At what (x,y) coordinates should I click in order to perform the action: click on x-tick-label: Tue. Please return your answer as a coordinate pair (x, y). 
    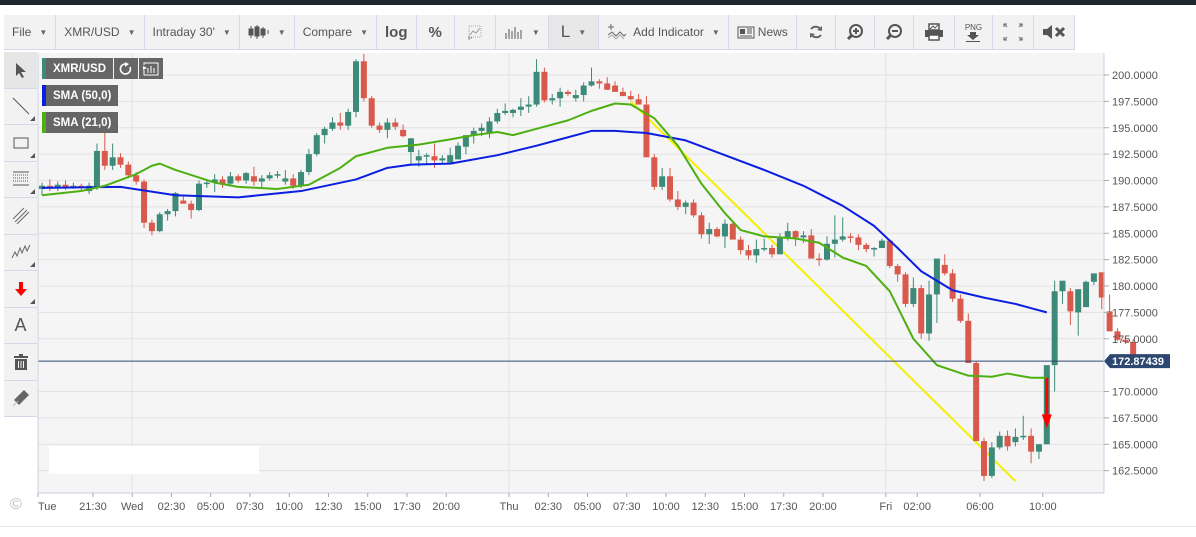
    Looking at the image, I should click on (47, 507).